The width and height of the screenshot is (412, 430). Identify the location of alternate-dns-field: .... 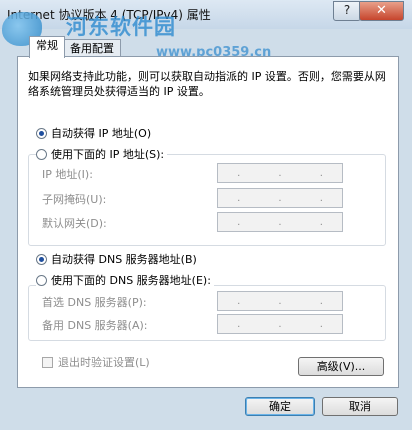
(280, 324).